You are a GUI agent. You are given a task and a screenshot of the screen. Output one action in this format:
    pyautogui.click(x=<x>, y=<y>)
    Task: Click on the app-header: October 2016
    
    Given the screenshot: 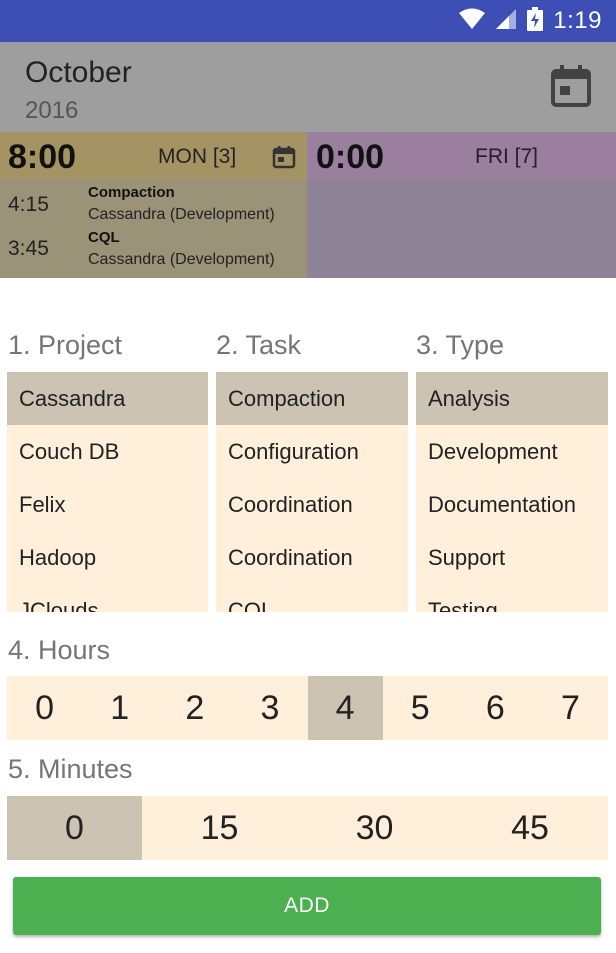 What is the action you would take?
    pyautogui.click(x=308, y=87)
    